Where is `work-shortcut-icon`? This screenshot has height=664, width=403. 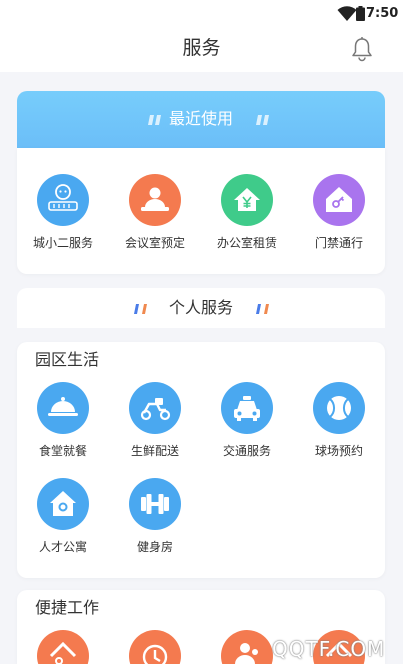 work-shortcut-icon is located at coordinates (63, 647).